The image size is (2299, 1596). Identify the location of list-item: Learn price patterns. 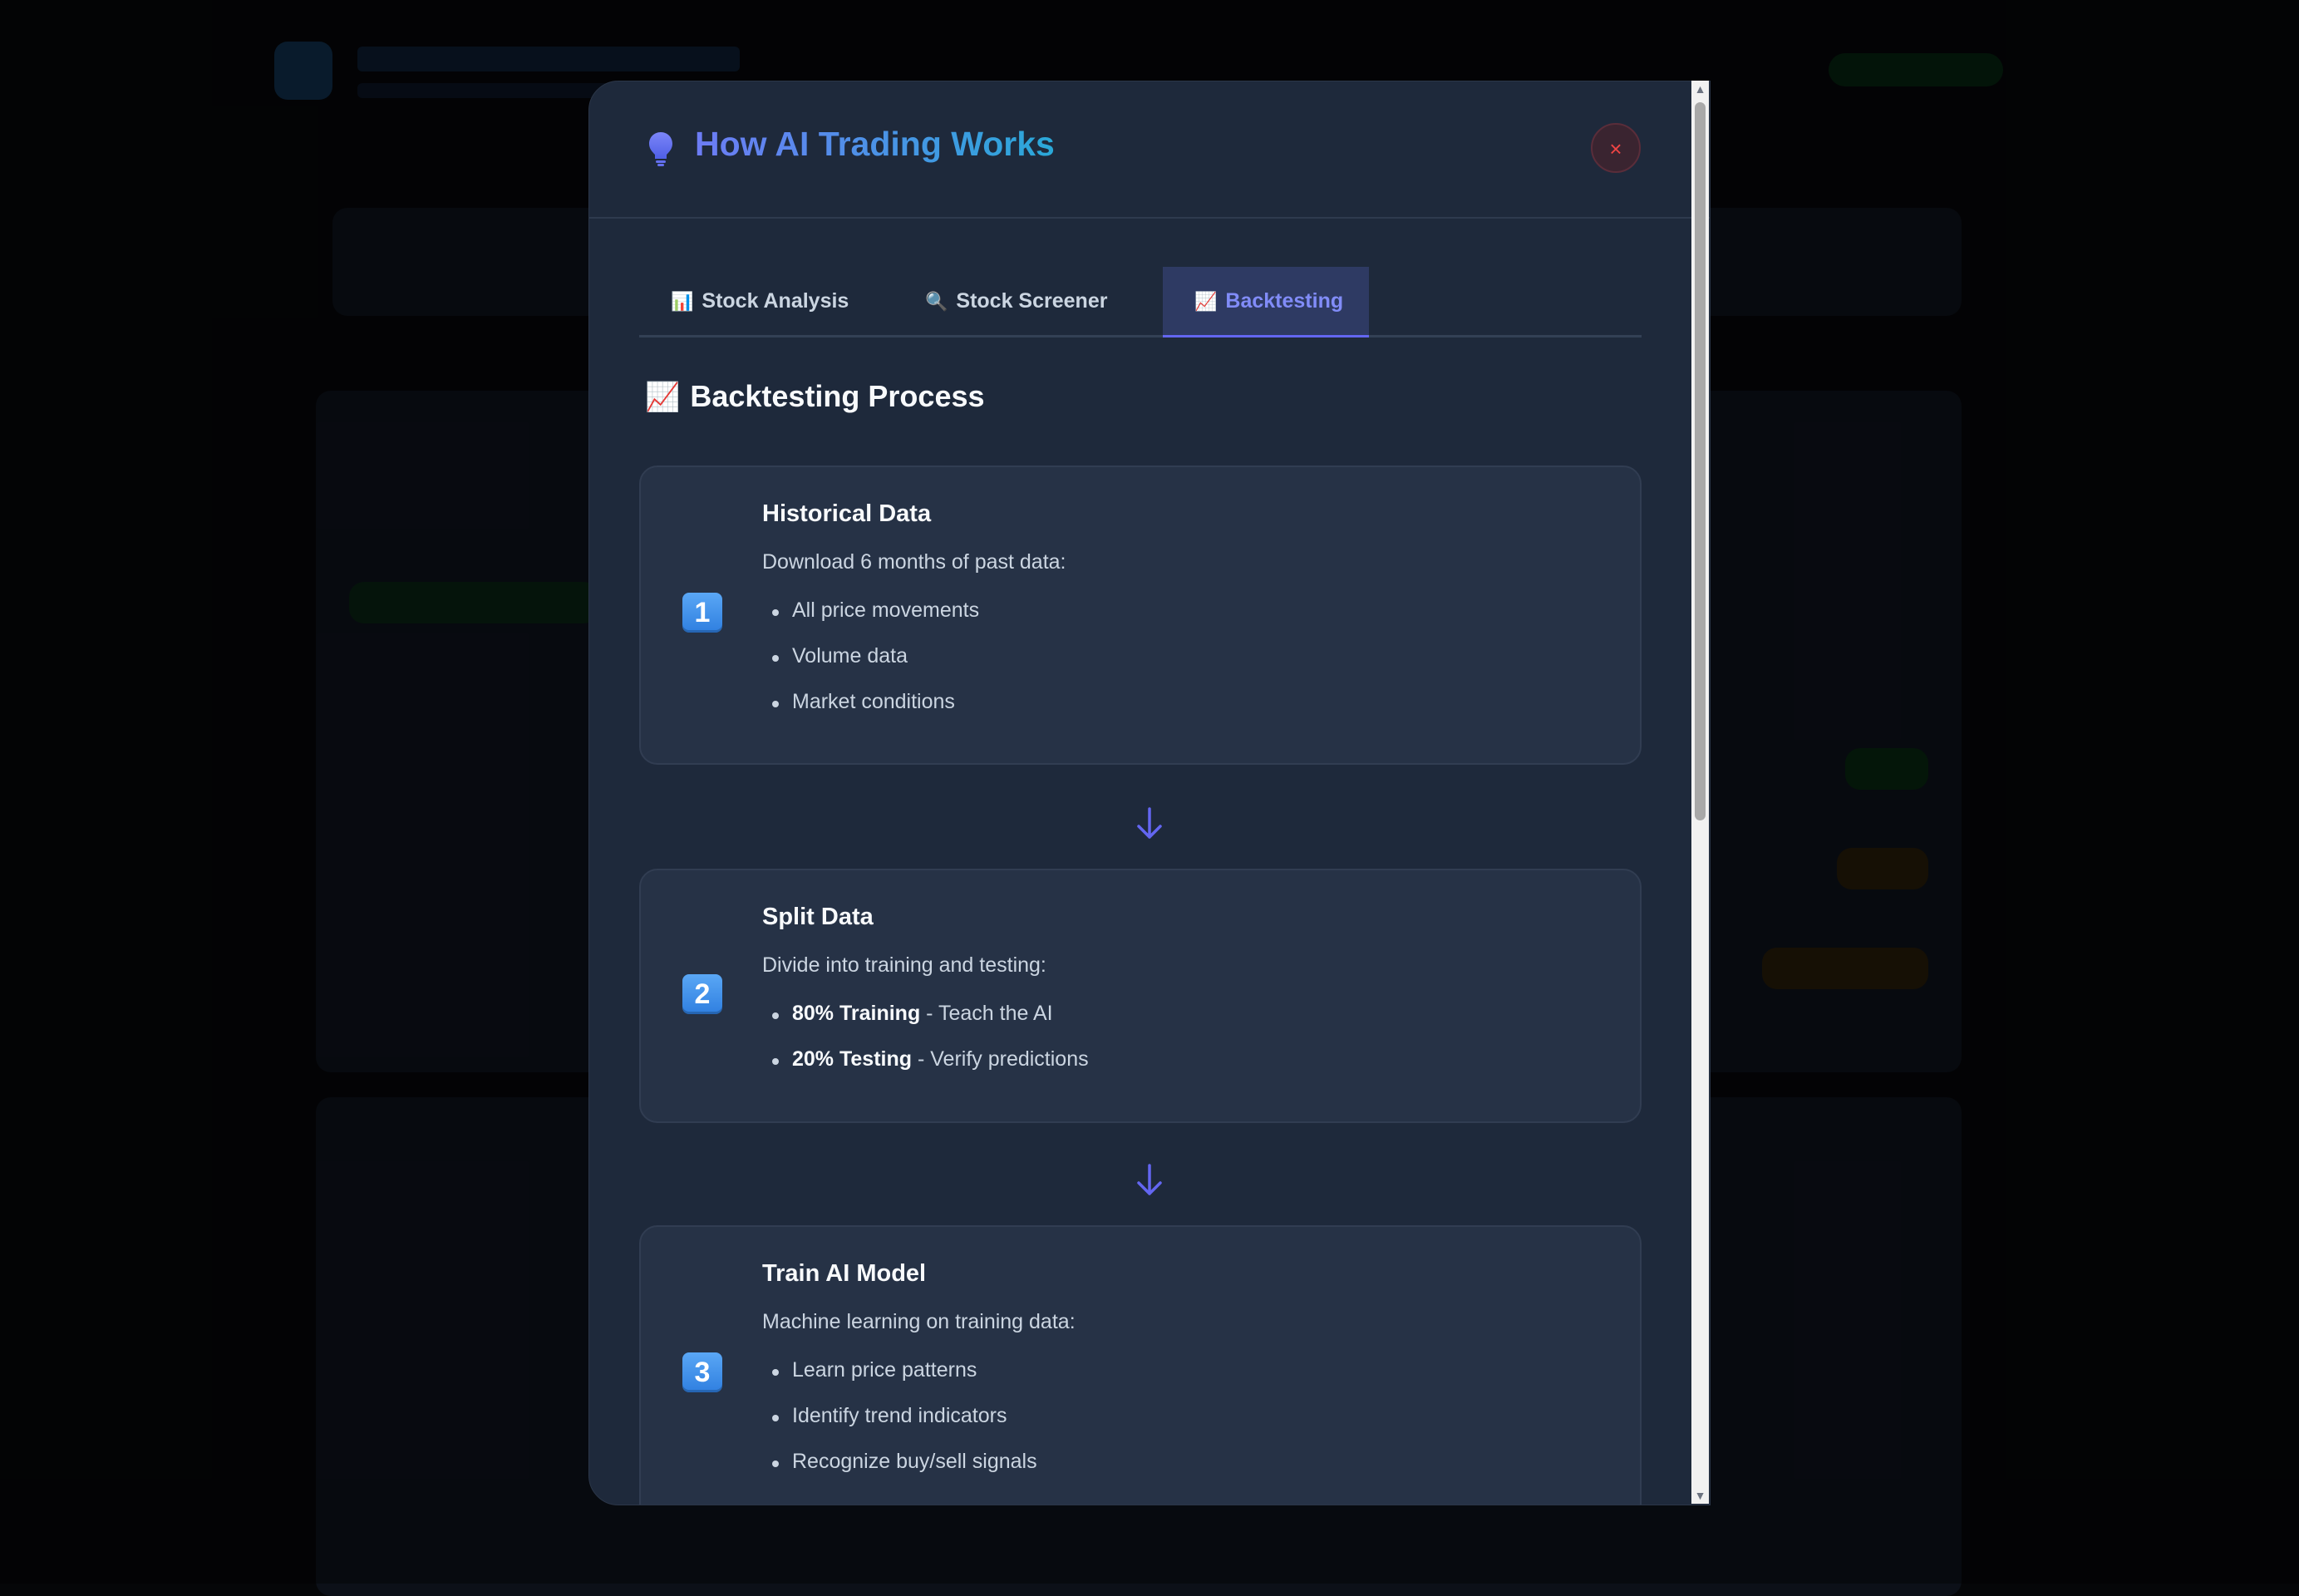
(874, 1370).